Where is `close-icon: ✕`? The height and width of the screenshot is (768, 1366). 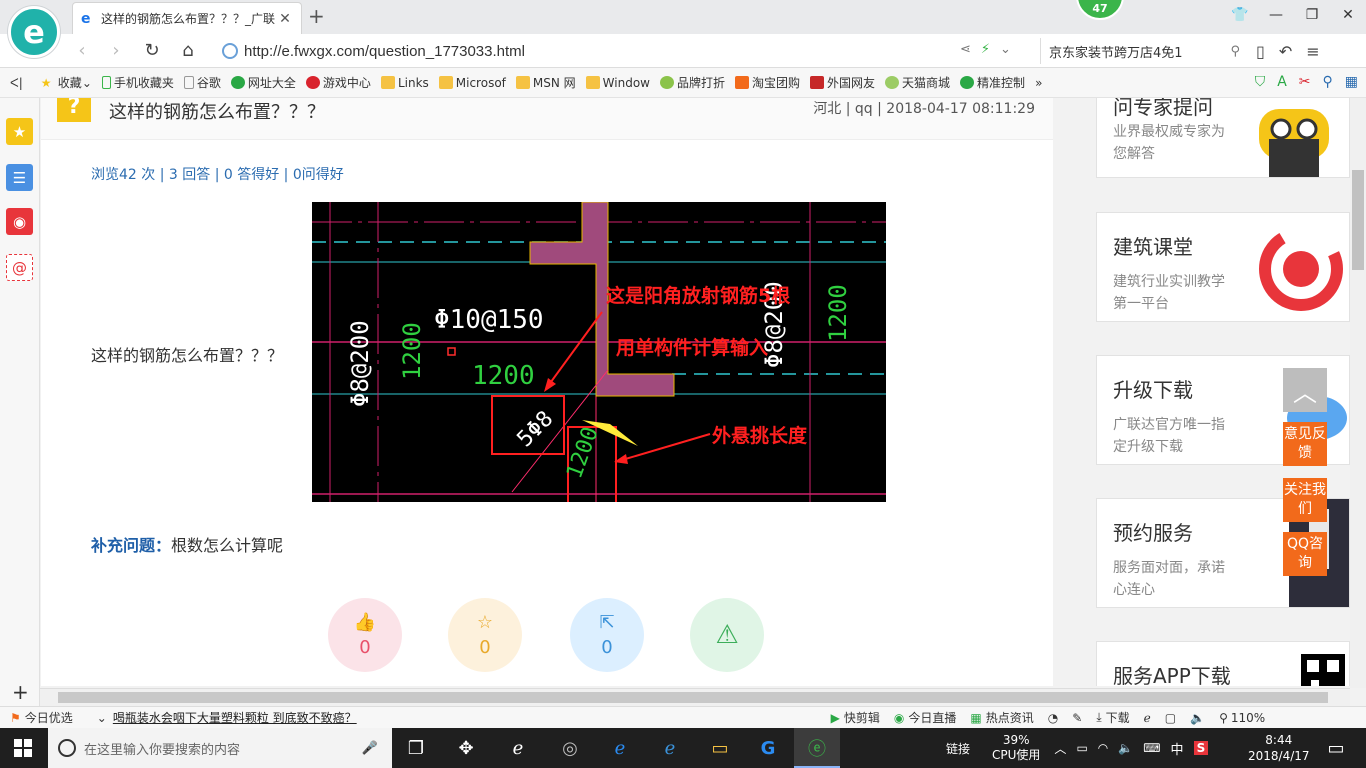 close-icon: ✕ is located at coordinates (285, 19).